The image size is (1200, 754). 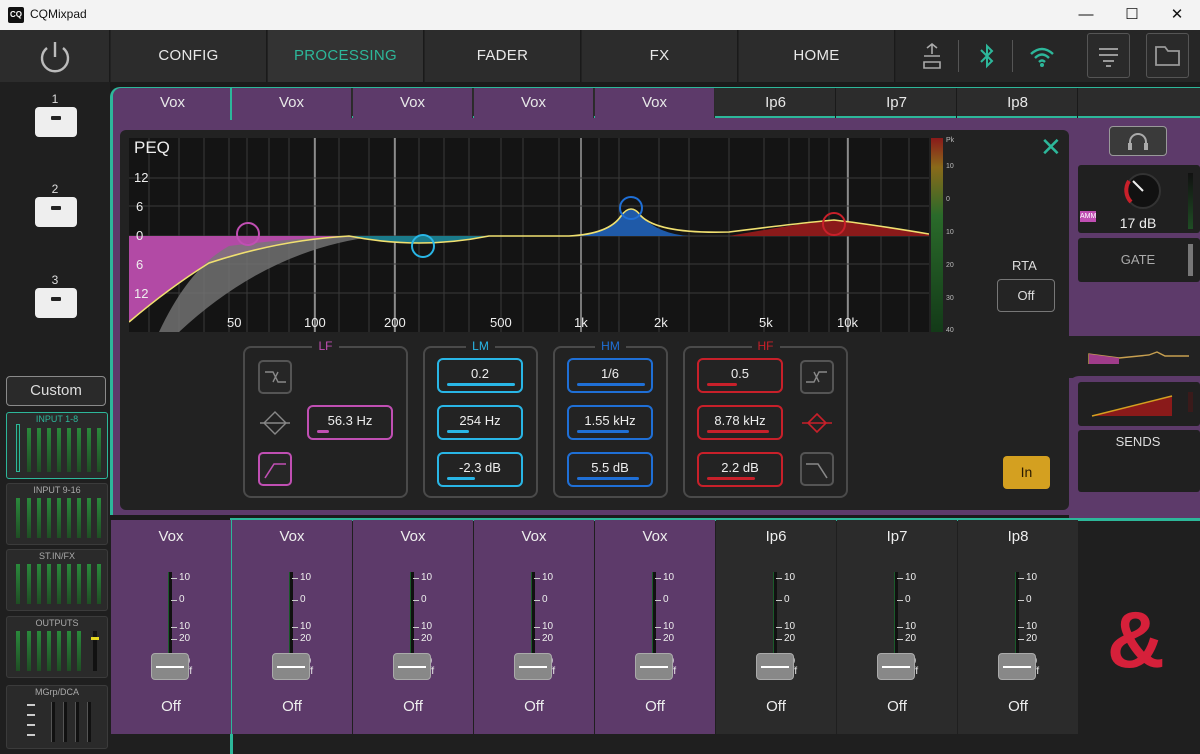 What do you see at coordinates (480, 422) in the screenshot?
I see `lm-frequency-field: 254 Hz` at bounding box center [480, 422].